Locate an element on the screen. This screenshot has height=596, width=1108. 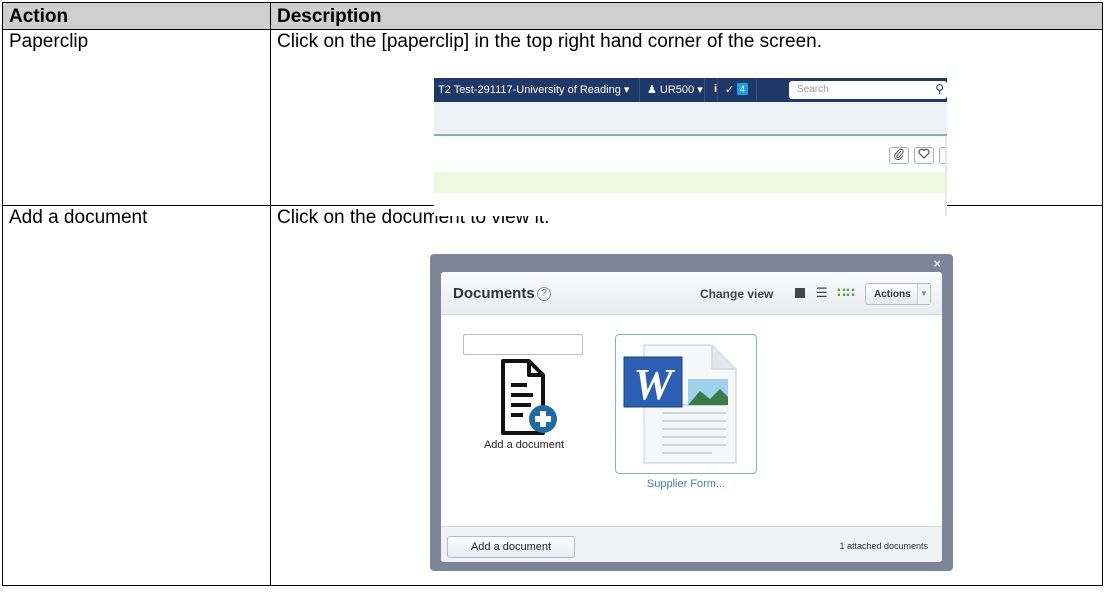
view-list-icon: ☰ is located at coordinates (822, 292).